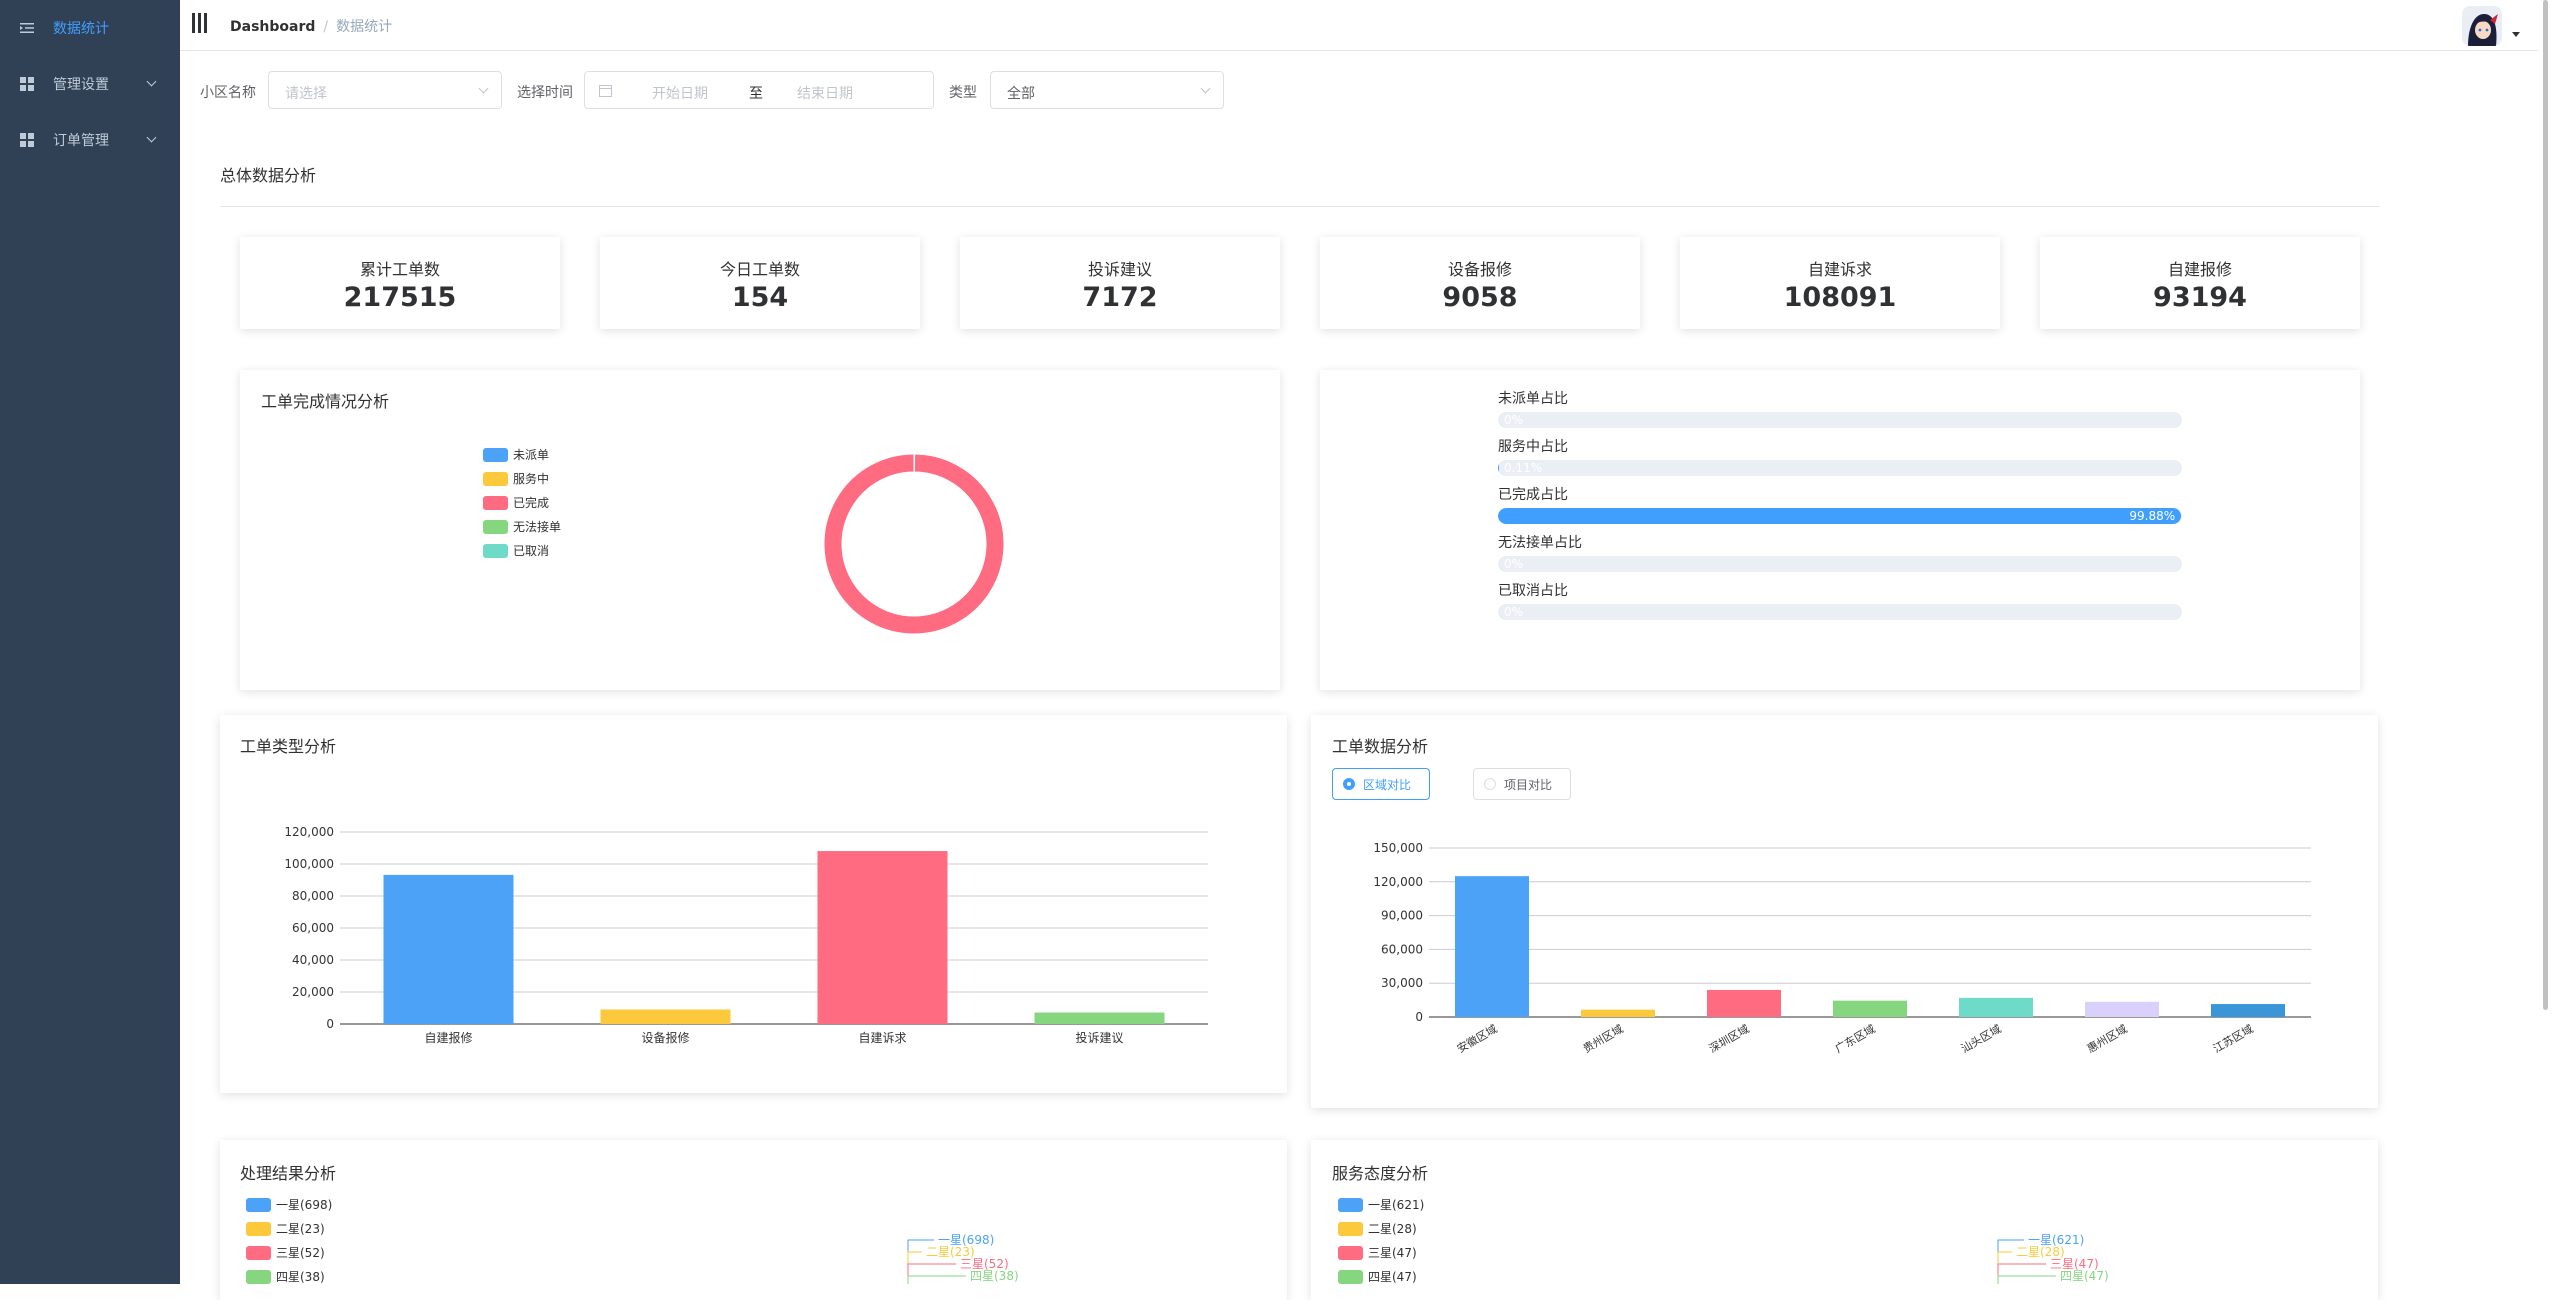  I want to click on breadcrumb-current: 数据统计, so click(364, 27).